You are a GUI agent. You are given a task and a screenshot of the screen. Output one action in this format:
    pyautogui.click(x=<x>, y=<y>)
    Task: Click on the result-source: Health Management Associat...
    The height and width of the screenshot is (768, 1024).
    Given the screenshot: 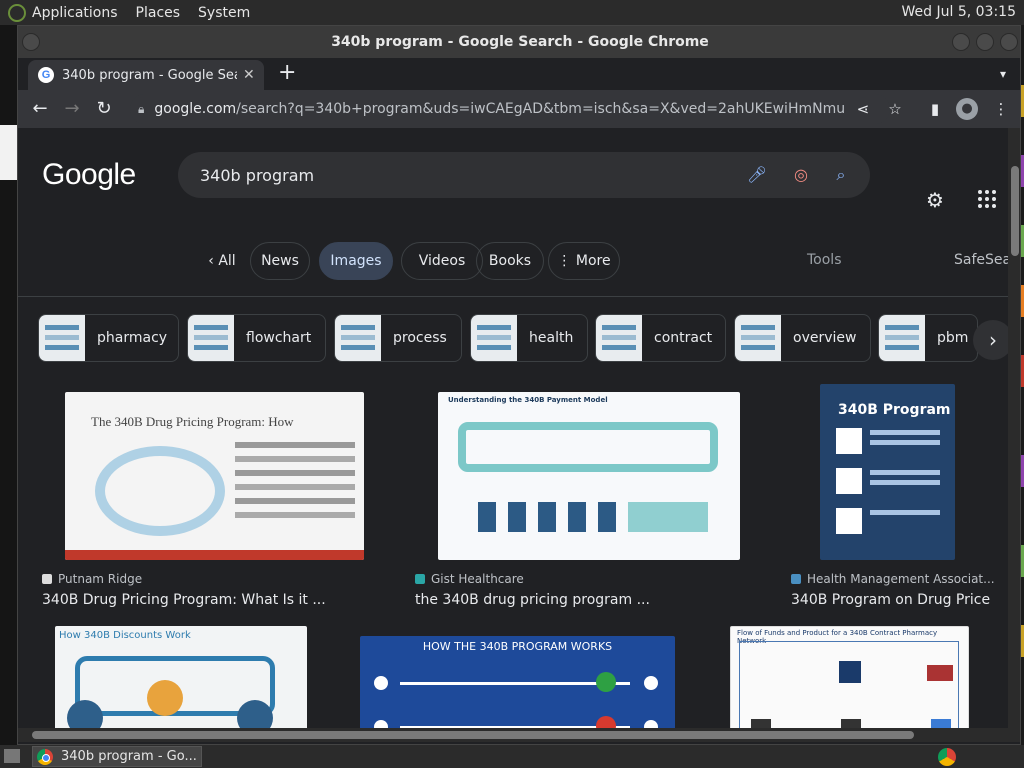 What is the action you would take?
    pyautogui.click(x=901, y=579)
    